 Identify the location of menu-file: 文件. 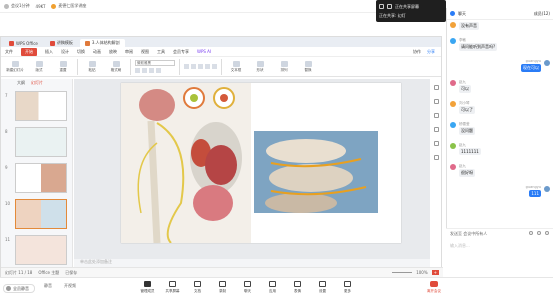
(9, 52).